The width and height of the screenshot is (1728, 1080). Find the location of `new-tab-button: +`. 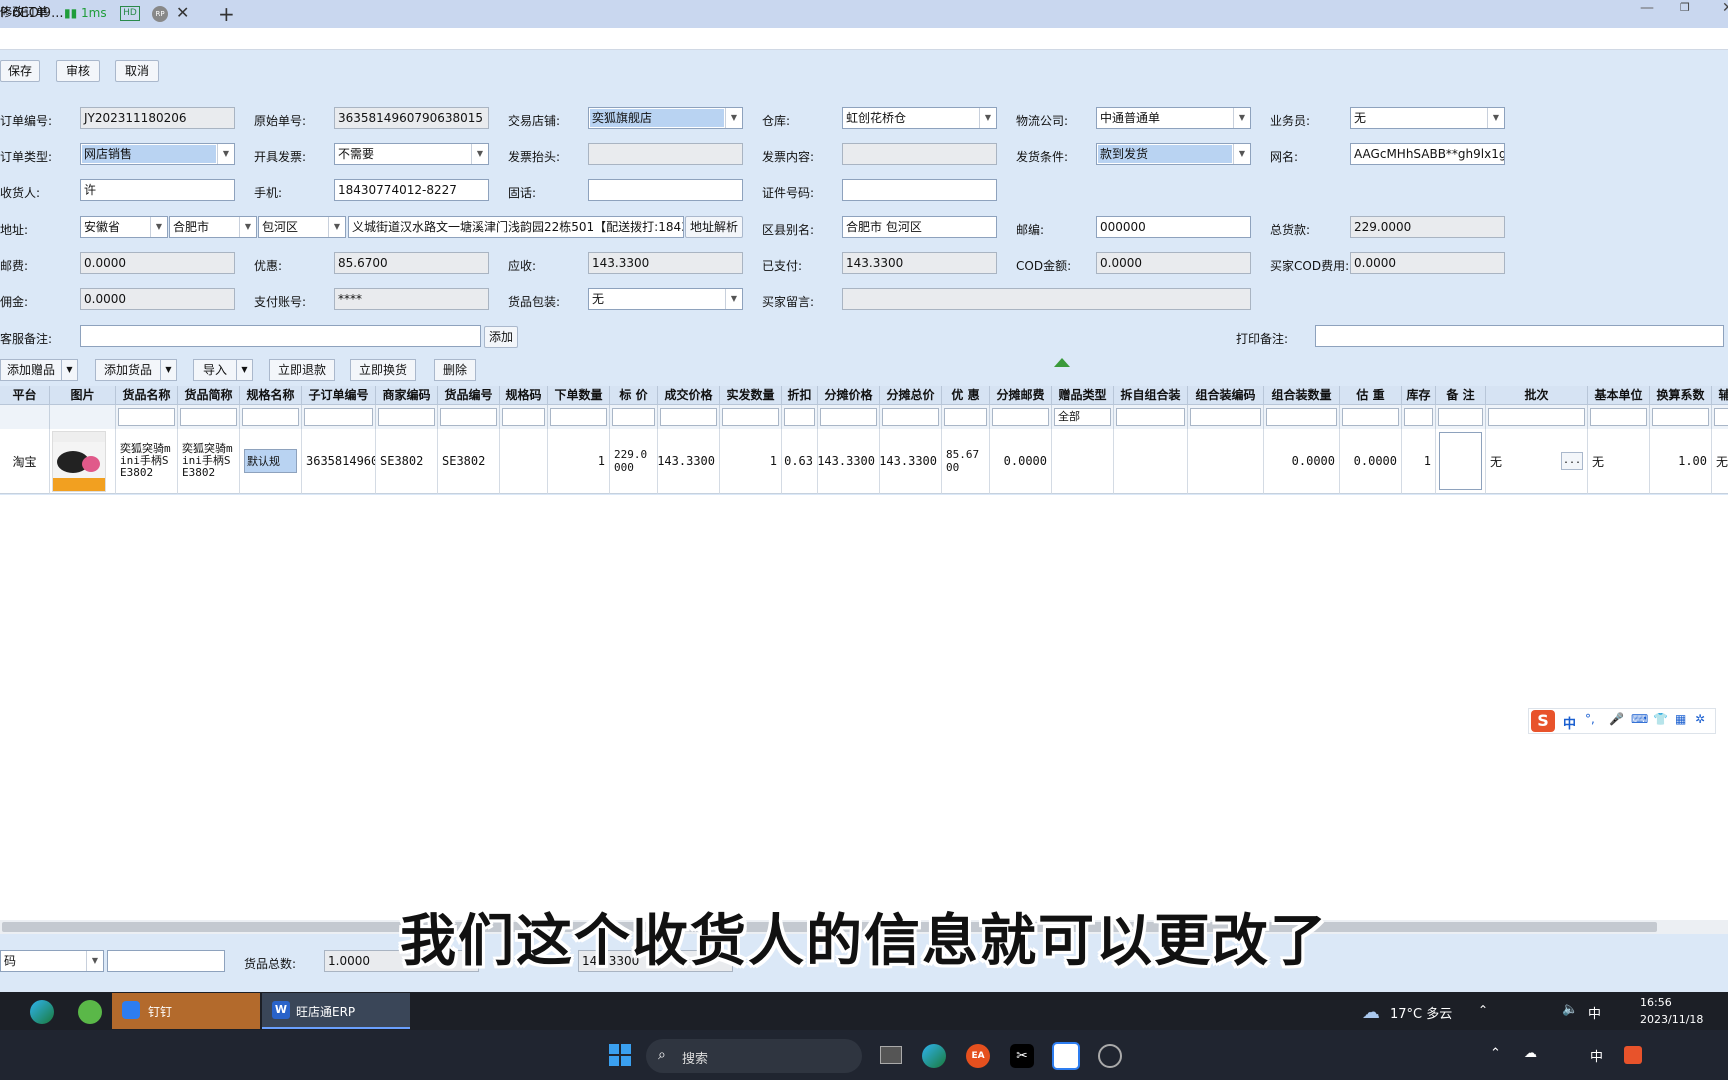

new-tab-button: + is located at coordinates (226, 14).